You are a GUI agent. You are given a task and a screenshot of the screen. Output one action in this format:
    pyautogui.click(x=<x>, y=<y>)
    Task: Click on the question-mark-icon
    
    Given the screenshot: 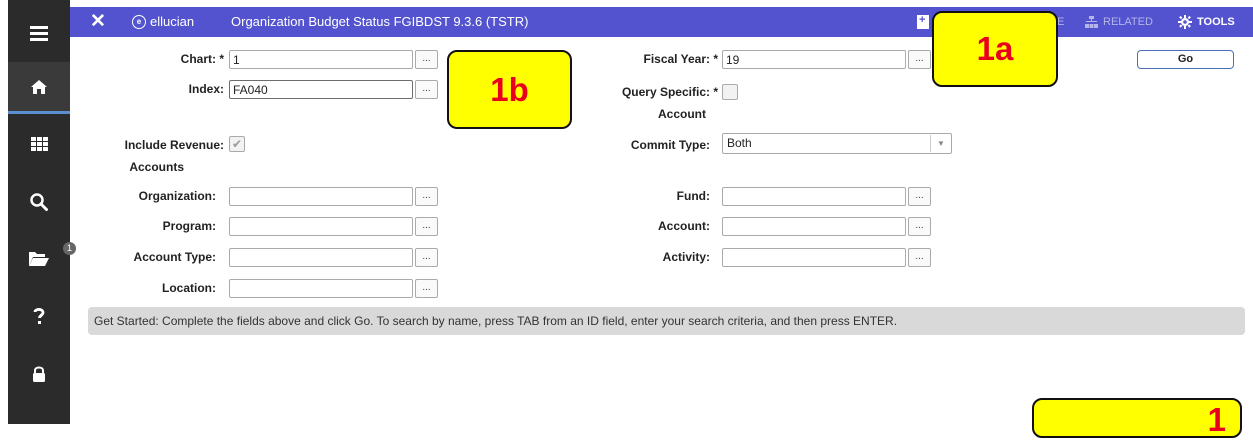 What is the action you would take?
    pyautogui.click(x=39, y=316)
    